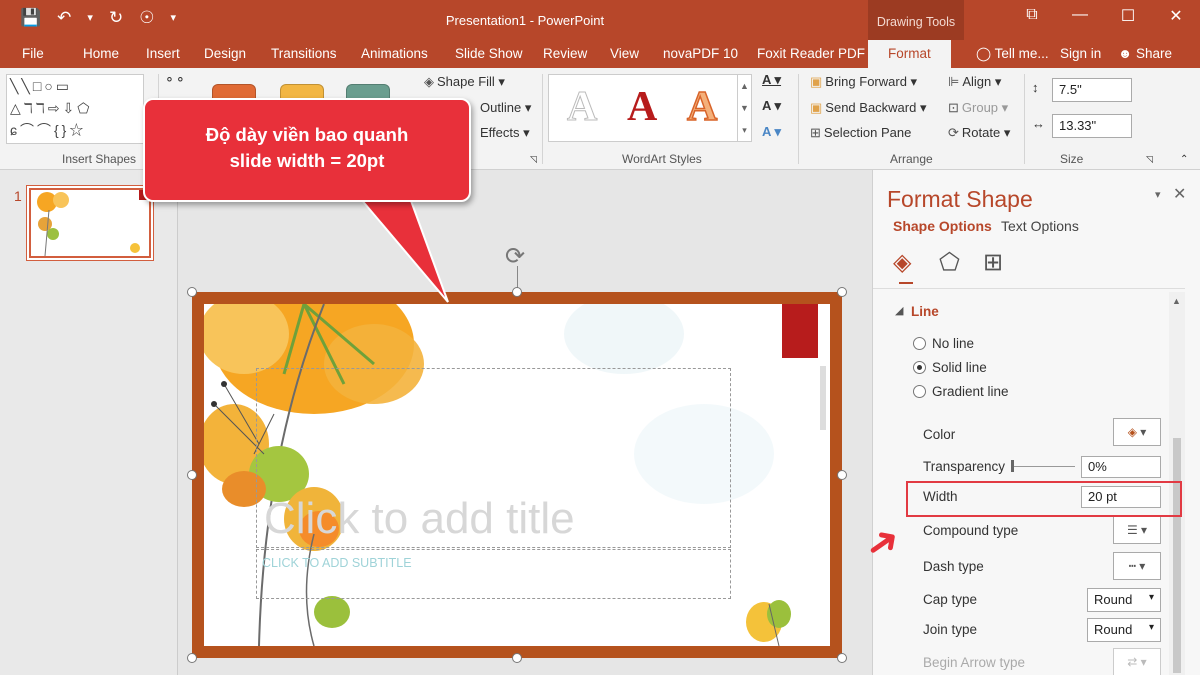 This screenshot has width=1200, height=675. Describe the element at coordinates (961, 391) in the screenshot. I see `gradient-line-option: Gradient line` at that location.